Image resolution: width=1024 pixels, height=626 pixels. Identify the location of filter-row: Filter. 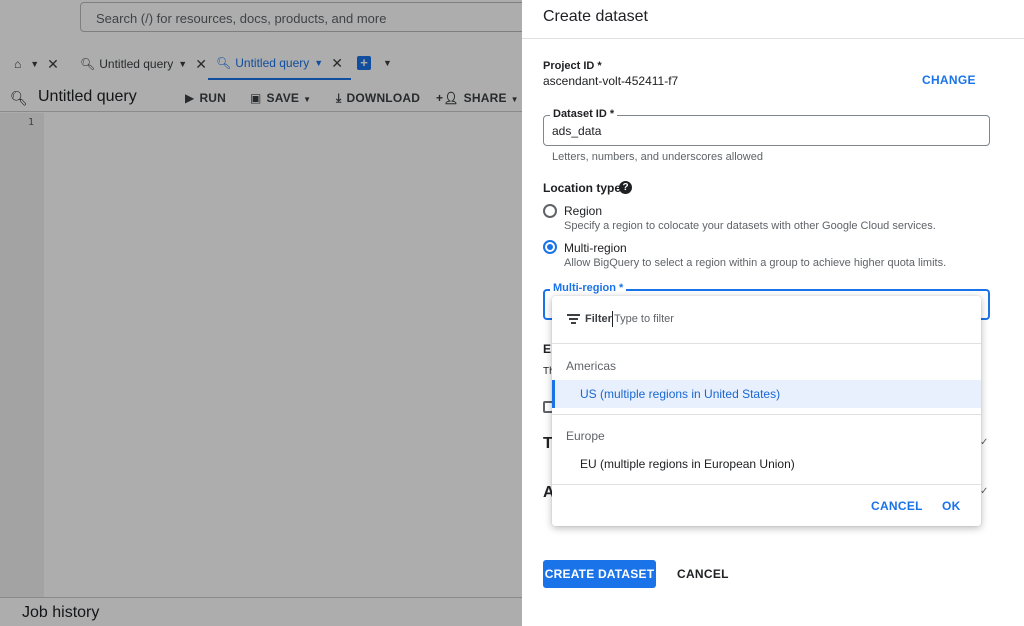
(766, 320).